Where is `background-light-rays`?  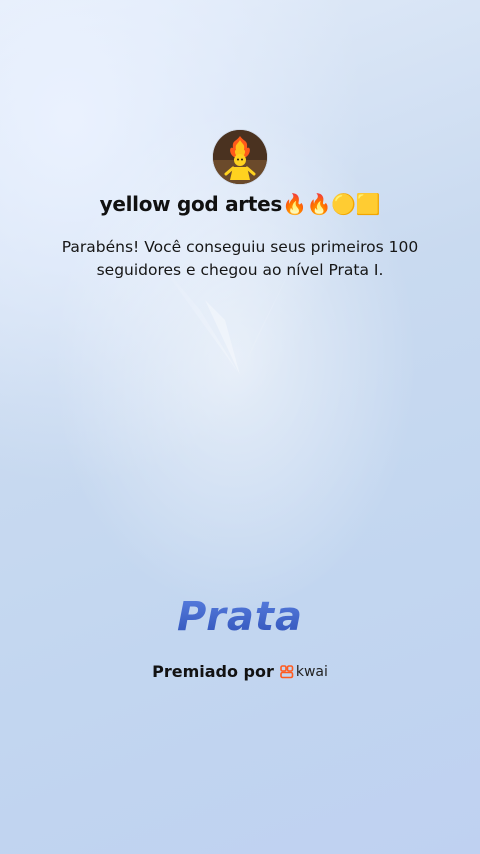 background-light-rays is located at coordinates (225, 312).